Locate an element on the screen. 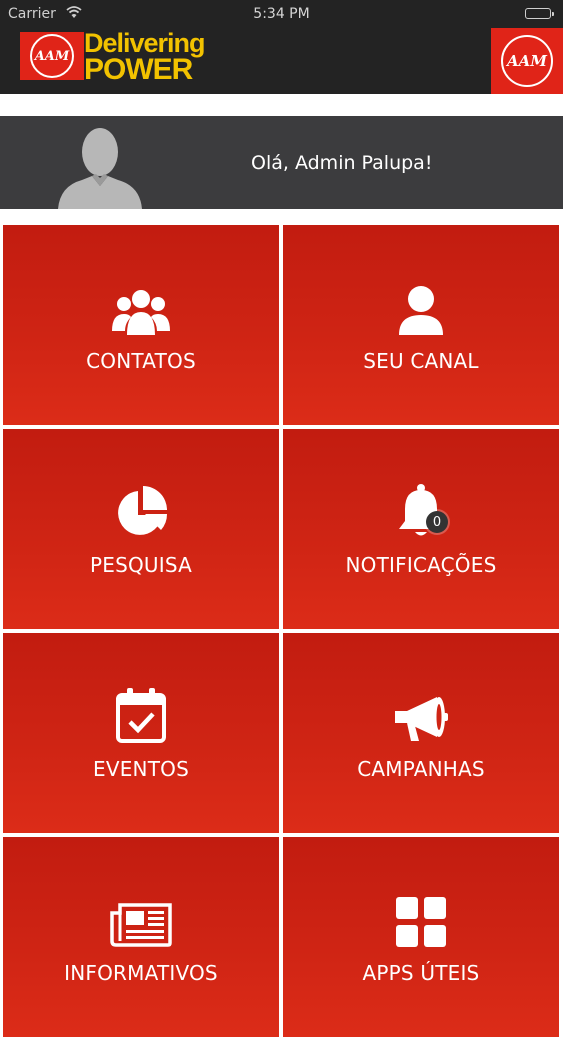 The width and height of the screenshot is (563, 1037). menu-label: CAMPANHAS is located at coordinates (421, 769).